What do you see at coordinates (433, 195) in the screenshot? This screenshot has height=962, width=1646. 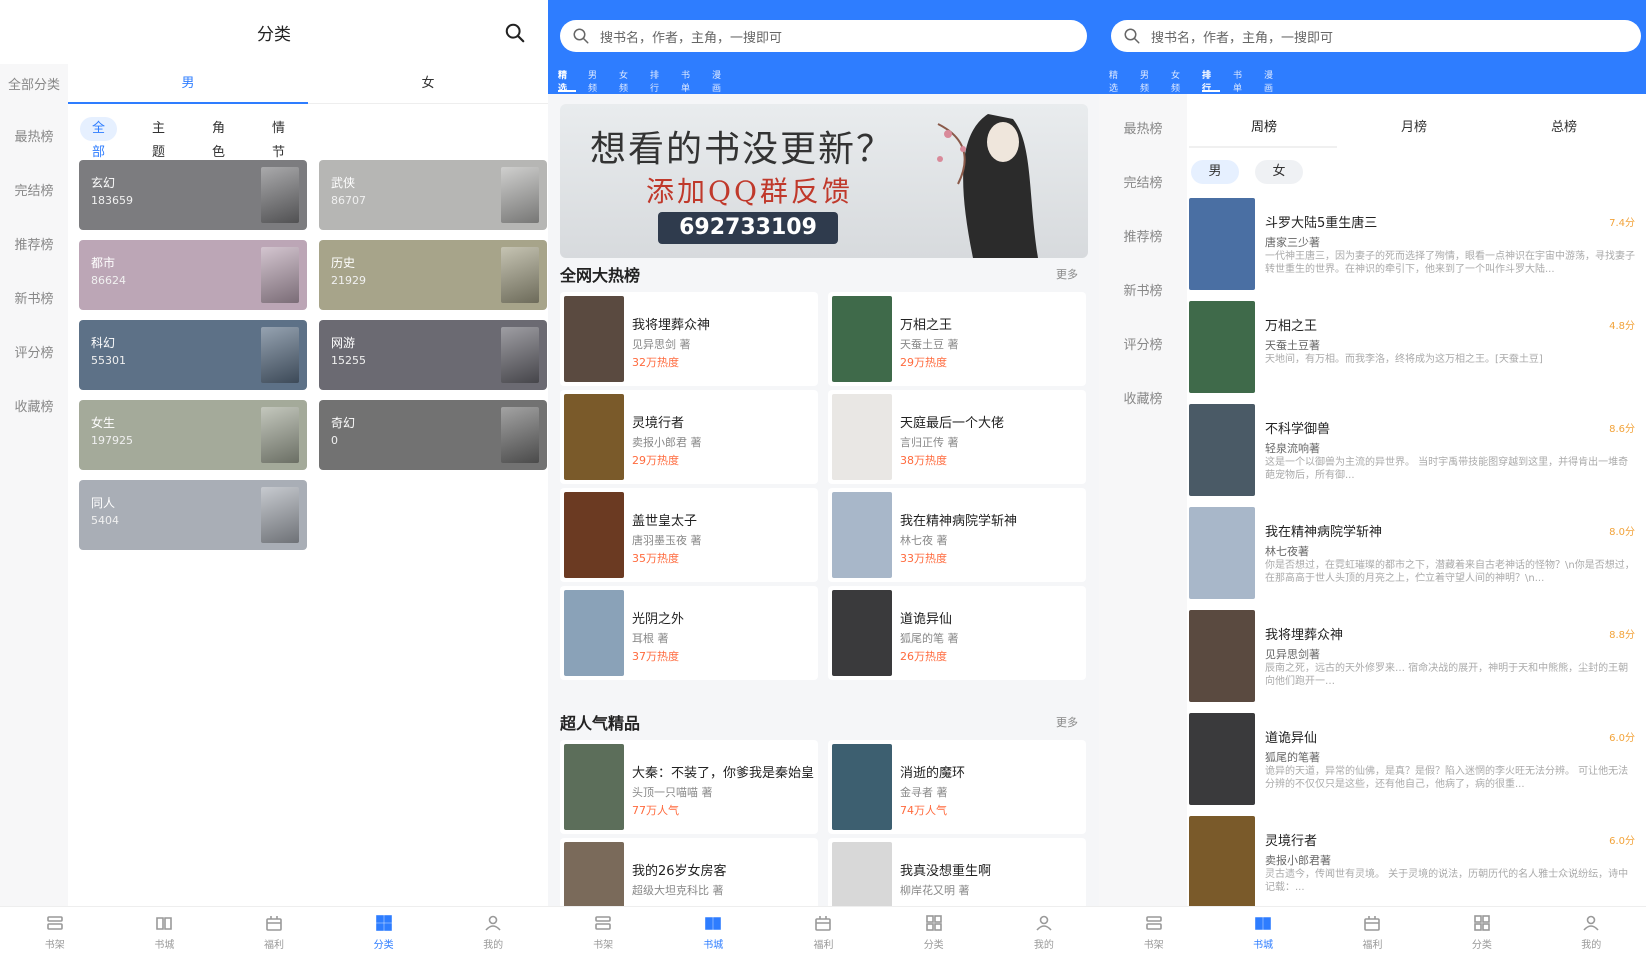 I see `category-card: 武侠 86707` at bounding box center [433, 195].